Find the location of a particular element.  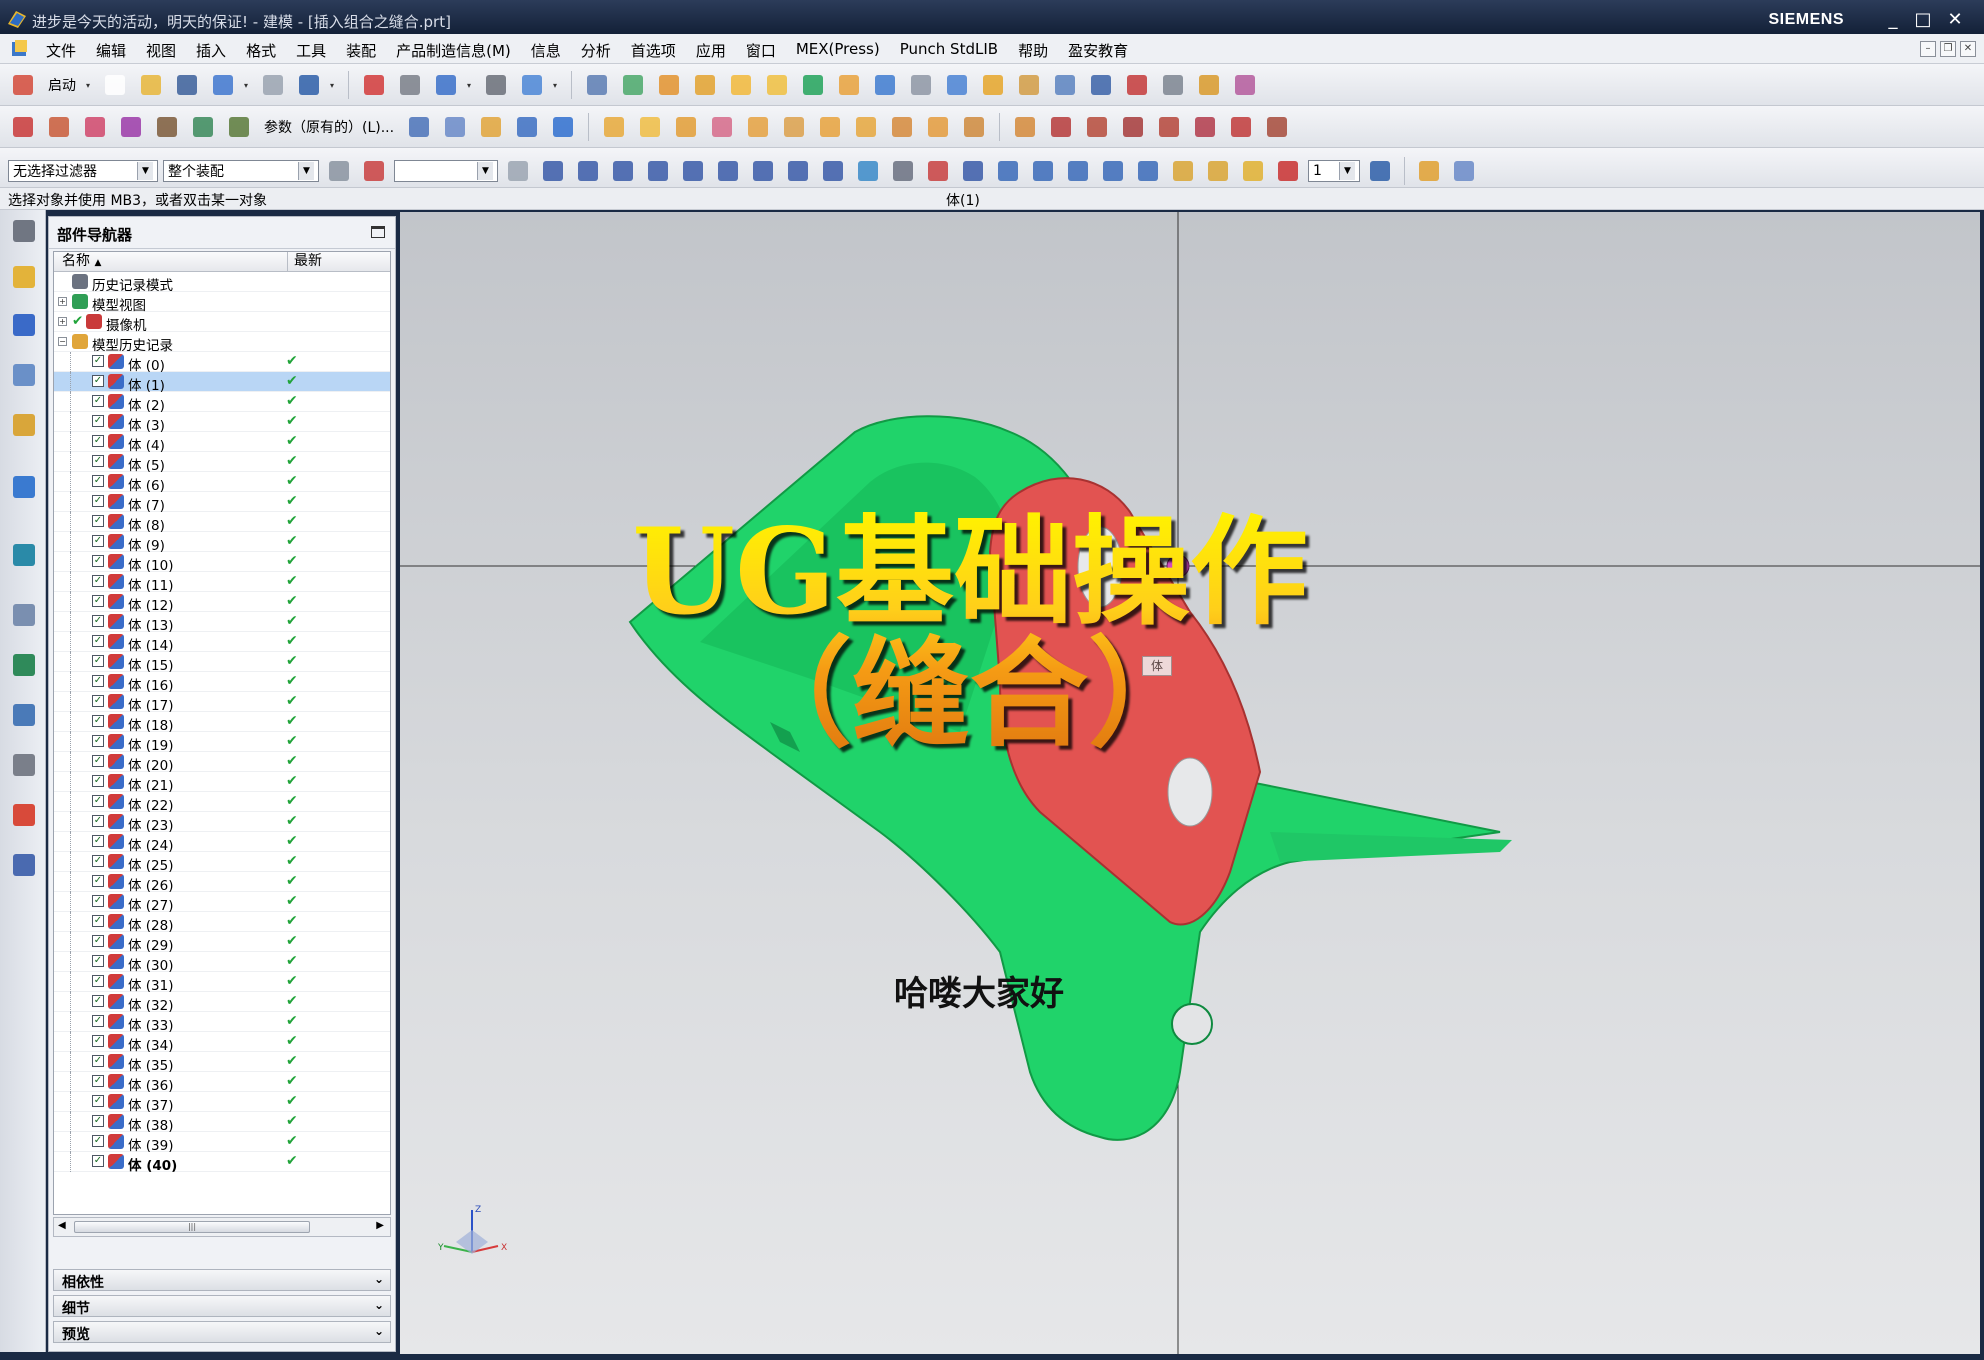

menu-item: 分析 is located at coordinates (596, 50).